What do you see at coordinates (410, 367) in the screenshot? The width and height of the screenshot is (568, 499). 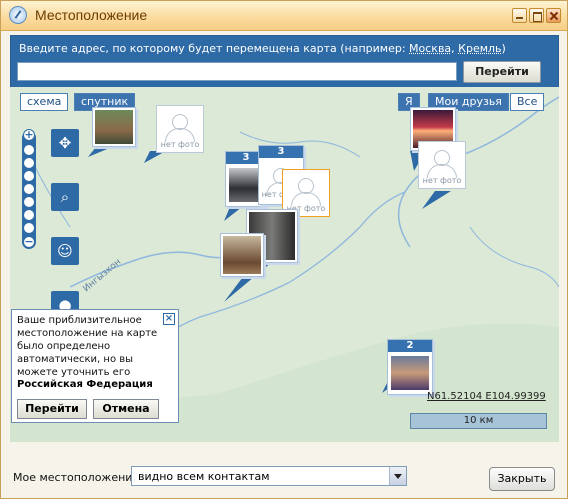 I see `cluster-marker: 2` at bounding box center [410, 367].